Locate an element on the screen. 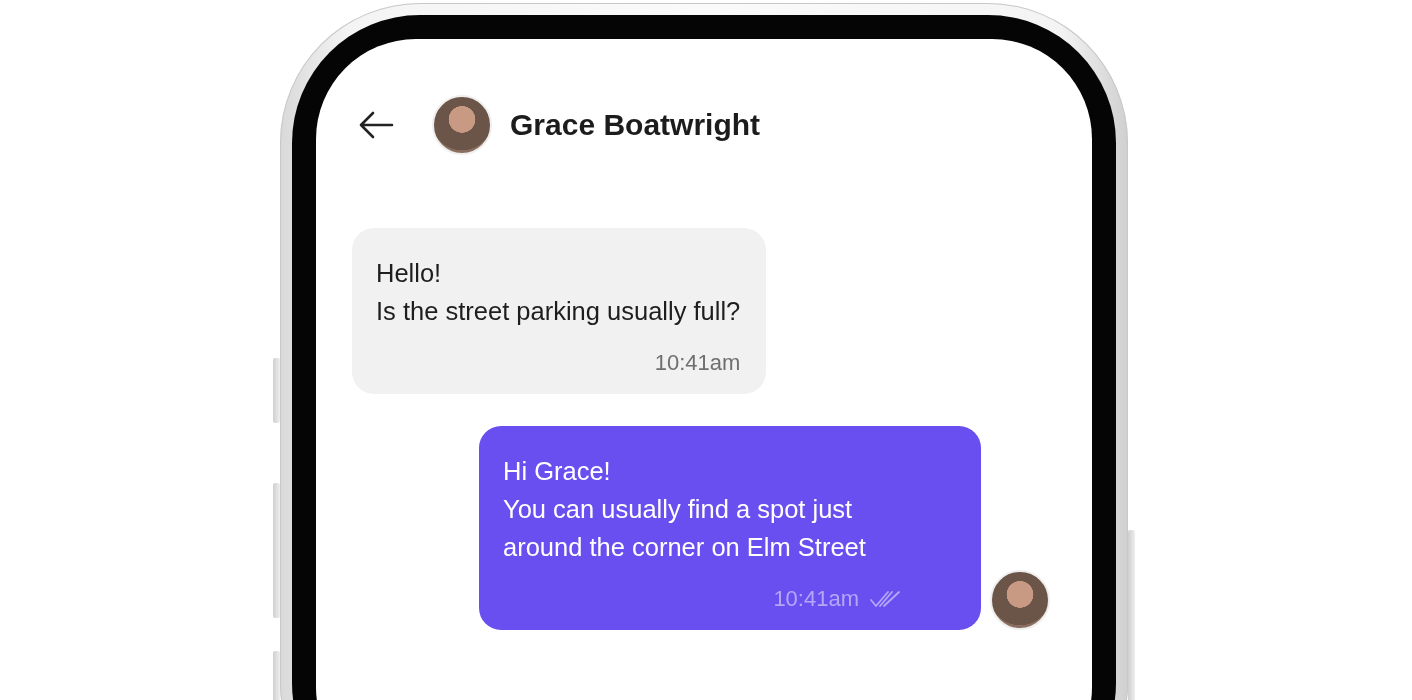  back-arrow-icon is located at coordinates (376, 125).